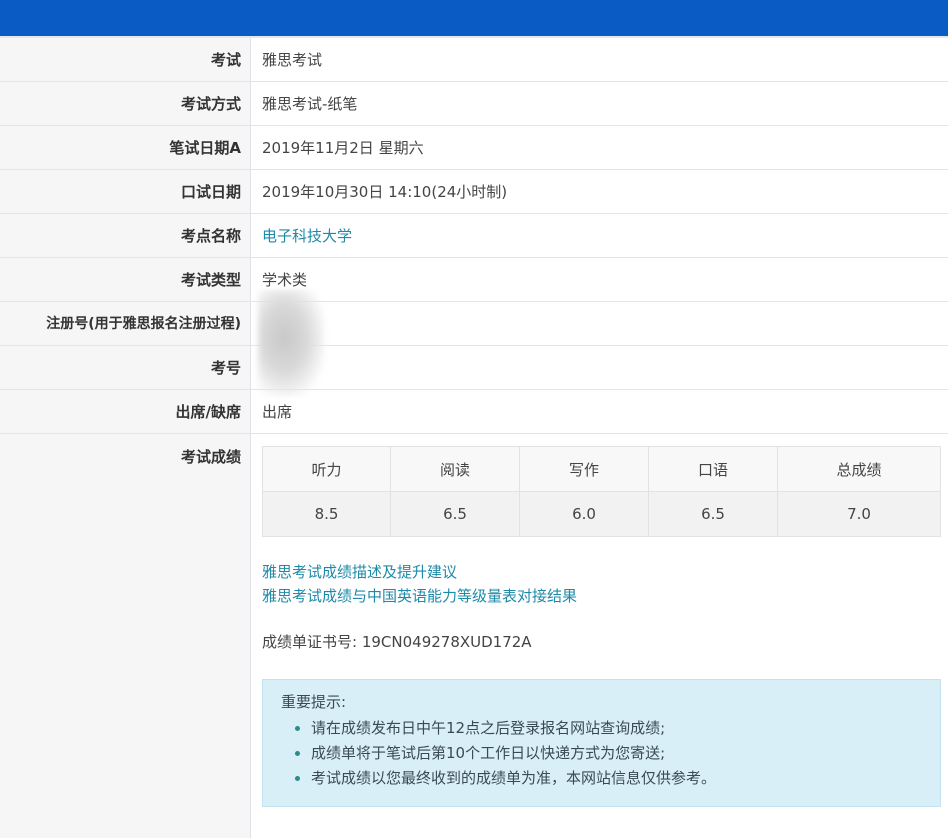 This screenshot has height=838, width=948. I want to click on redaction-blur, so click(291, 343).